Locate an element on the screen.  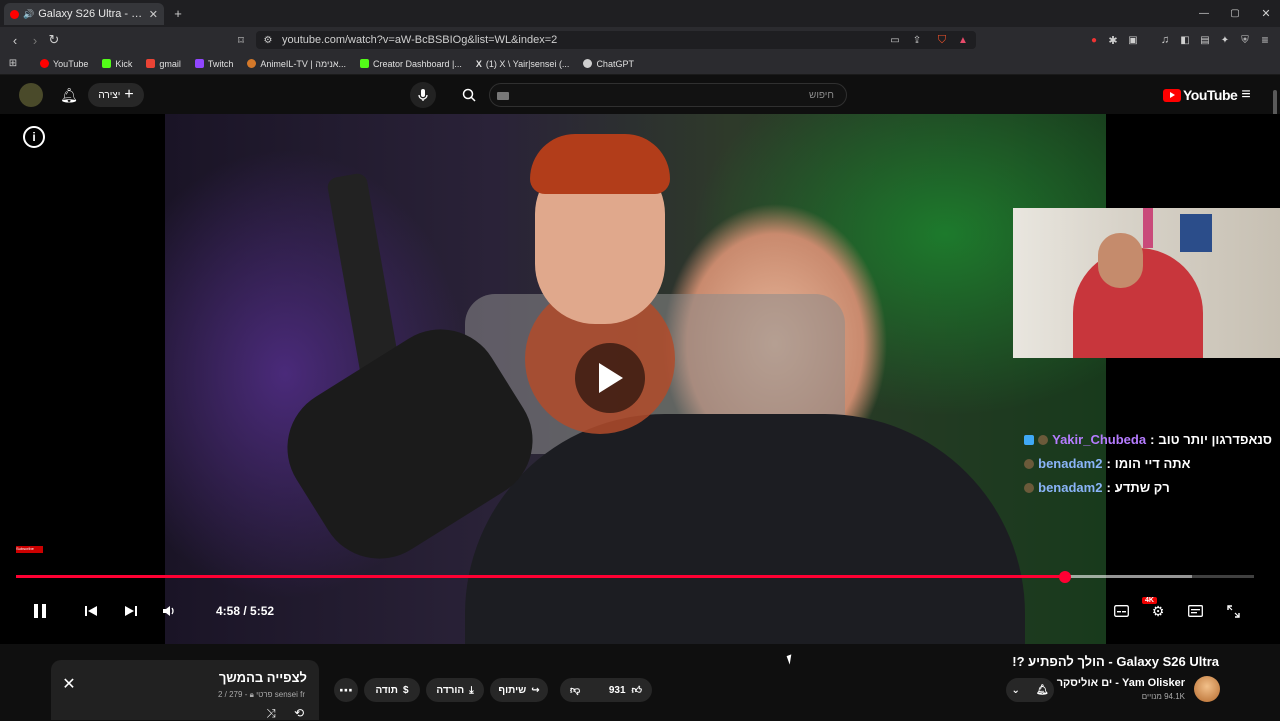
new-tab-button: + is located at coordinates (178, 13).